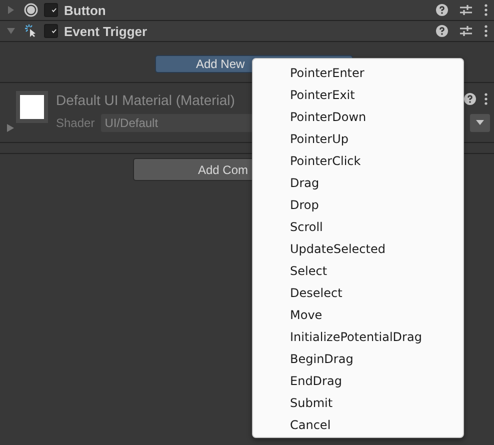  What do you see at coordinates (75, 123) in the screenshot?
I see `shader-label: Shader` at bounding box center [75, 123].